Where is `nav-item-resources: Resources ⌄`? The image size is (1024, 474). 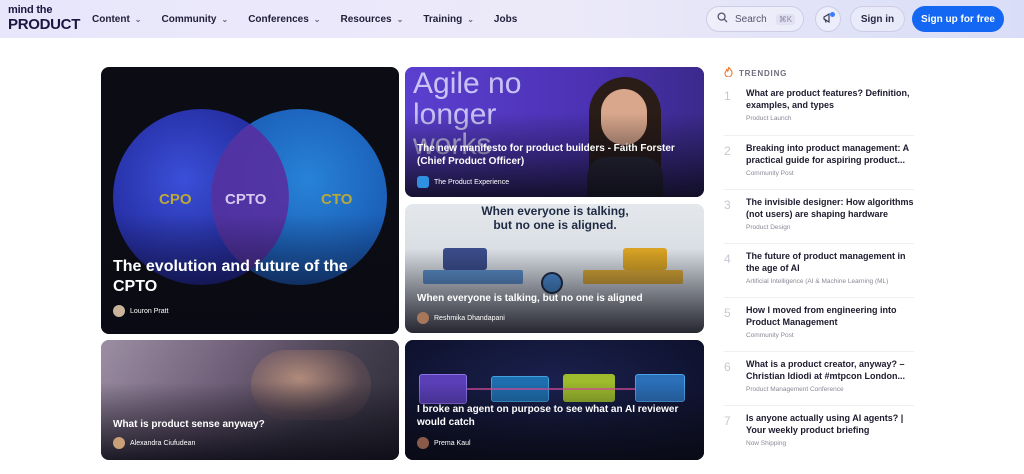
nav-item-resources: Resources ⌄ is located at coordinates (371, 19).